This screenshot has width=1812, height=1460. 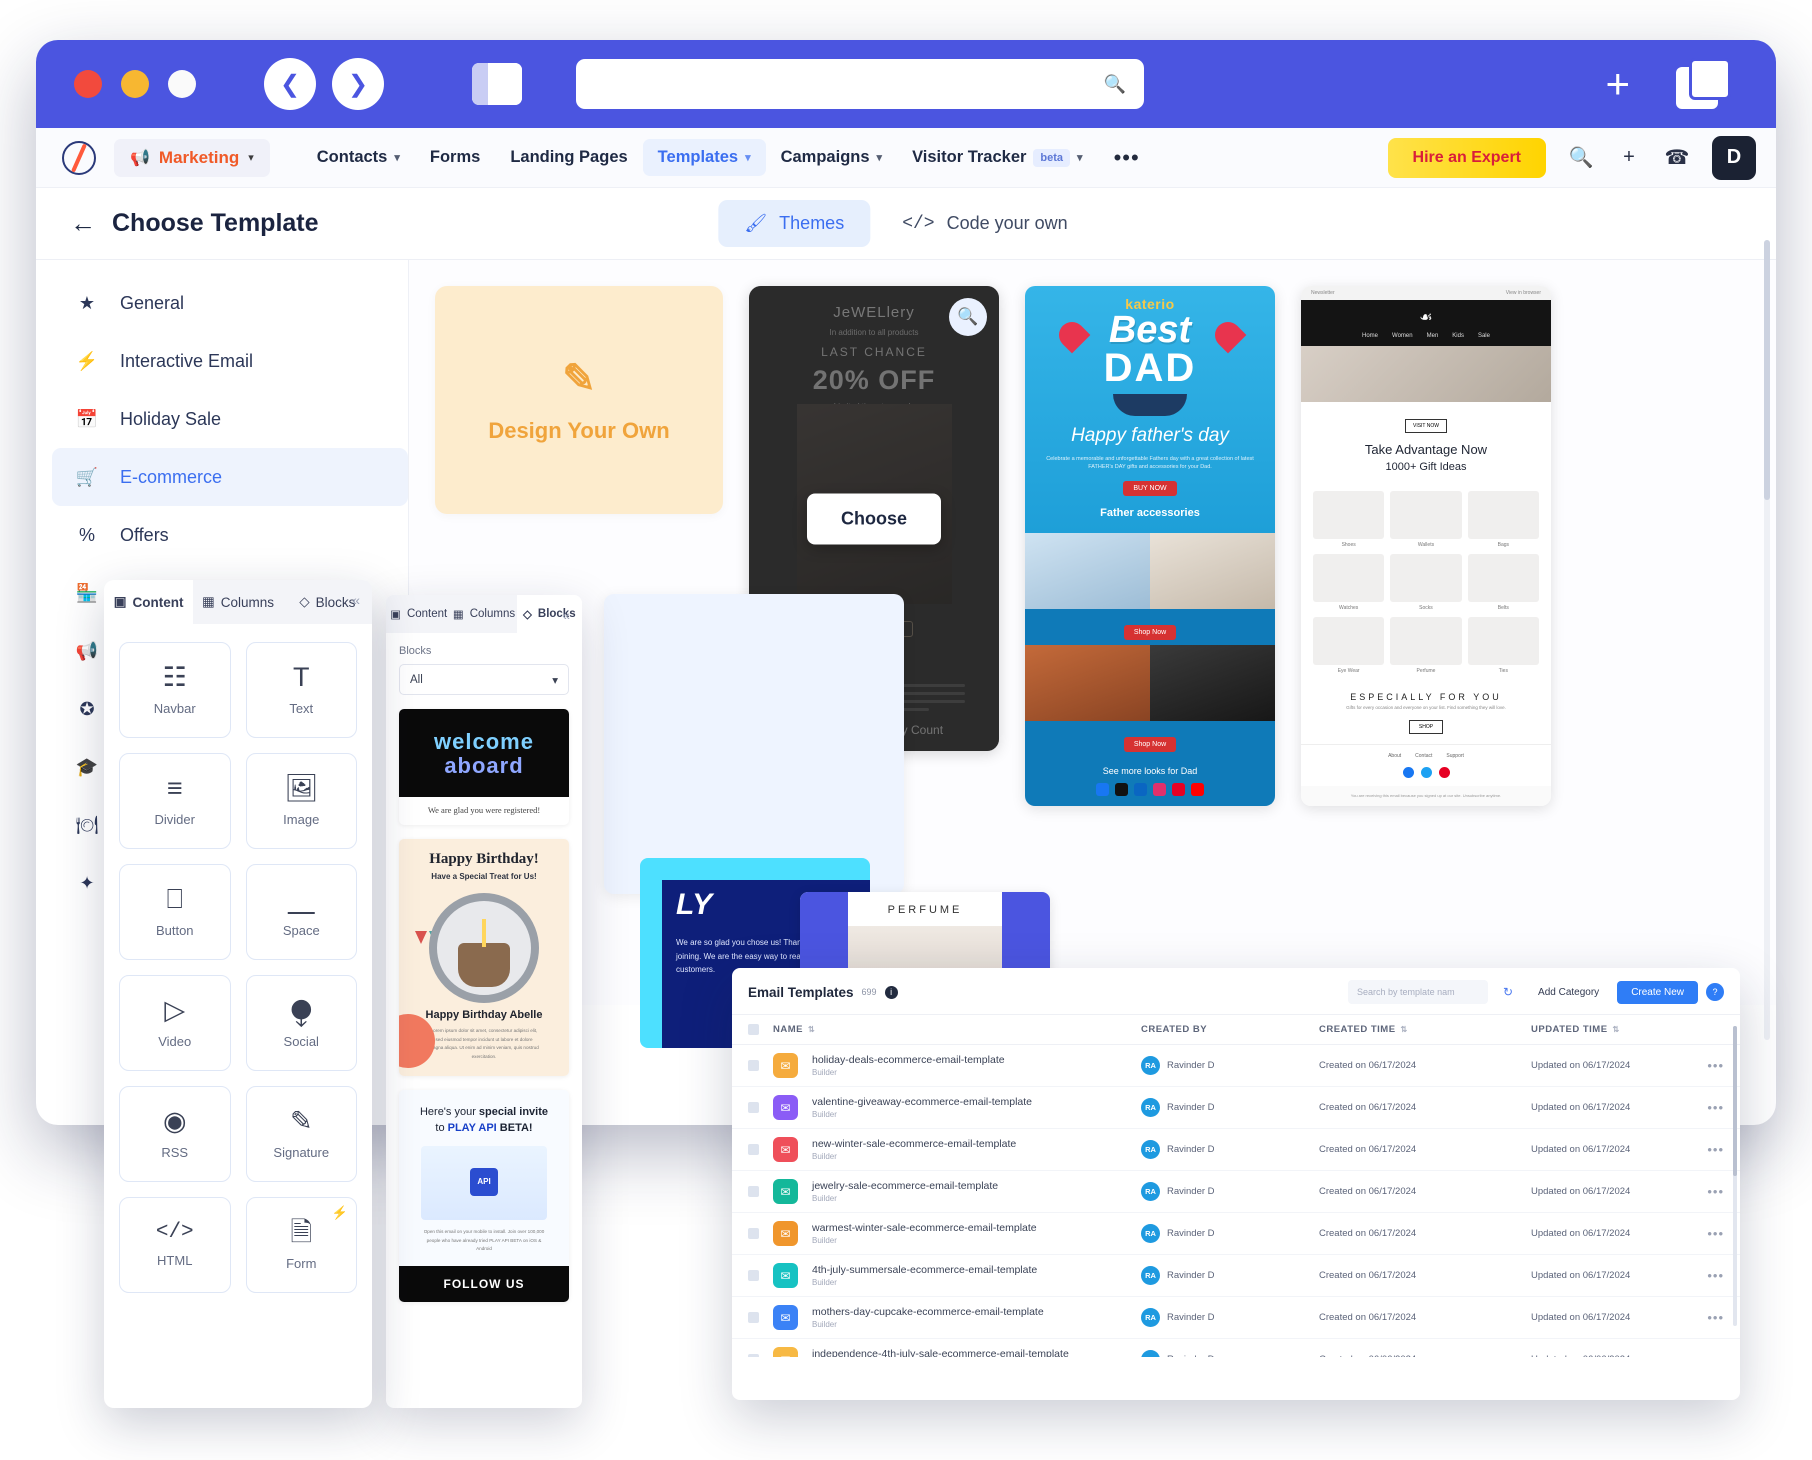 What do you see at coordinates (455, 157) in the screenshot?
I see `nav-item-forms: Forms` at bounding box center [455, 157].